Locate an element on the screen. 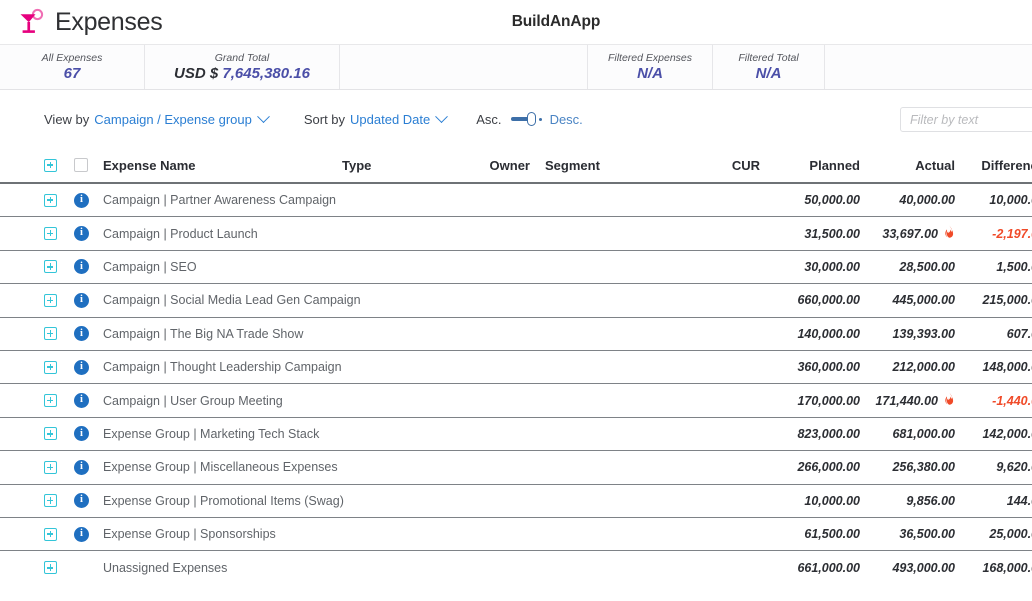 This screenshot has height=601, width=1032. summary-all-expenses: All Expenses 67 is located at coordinates (72, 67).